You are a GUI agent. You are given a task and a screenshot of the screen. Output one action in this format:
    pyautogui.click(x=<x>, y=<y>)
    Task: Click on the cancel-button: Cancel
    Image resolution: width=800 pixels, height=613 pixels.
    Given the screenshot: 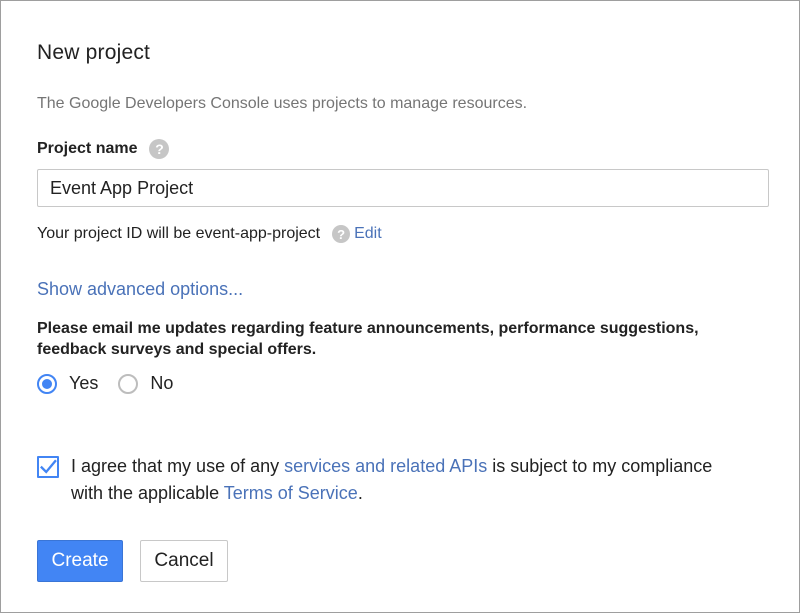 What is the action you would take?
    pyautogui.click(x=184, y=561)
    